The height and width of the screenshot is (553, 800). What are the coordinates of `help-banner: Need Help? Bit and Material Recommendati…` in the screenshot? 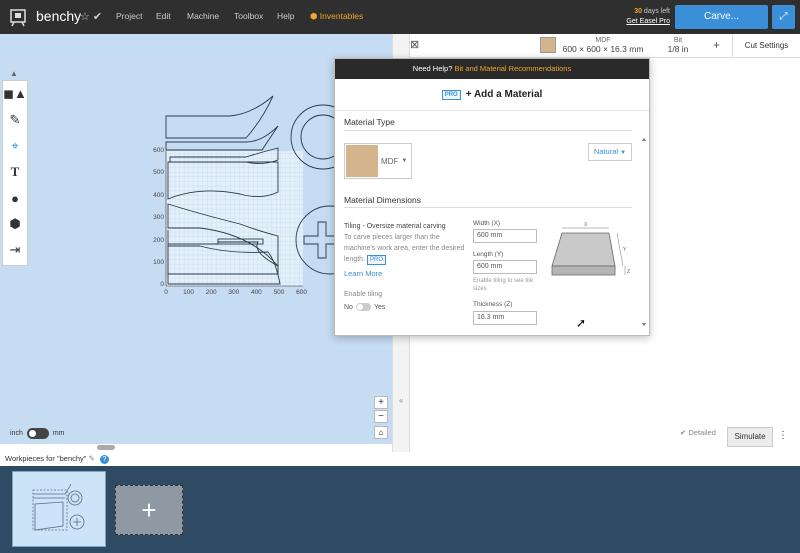 It's located at (492, 69).